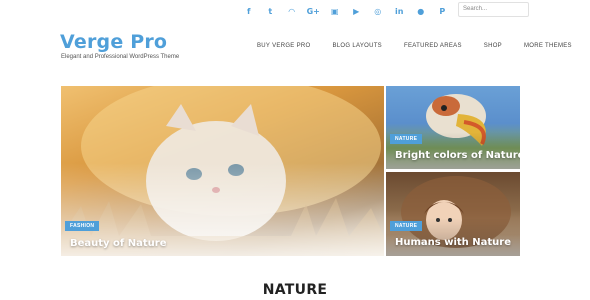 The height and width of the screenshot is (300, 590). Describe the element at coordinates (335, 11) in the screenshot. I see `flickr-icon: ▣` at that location.